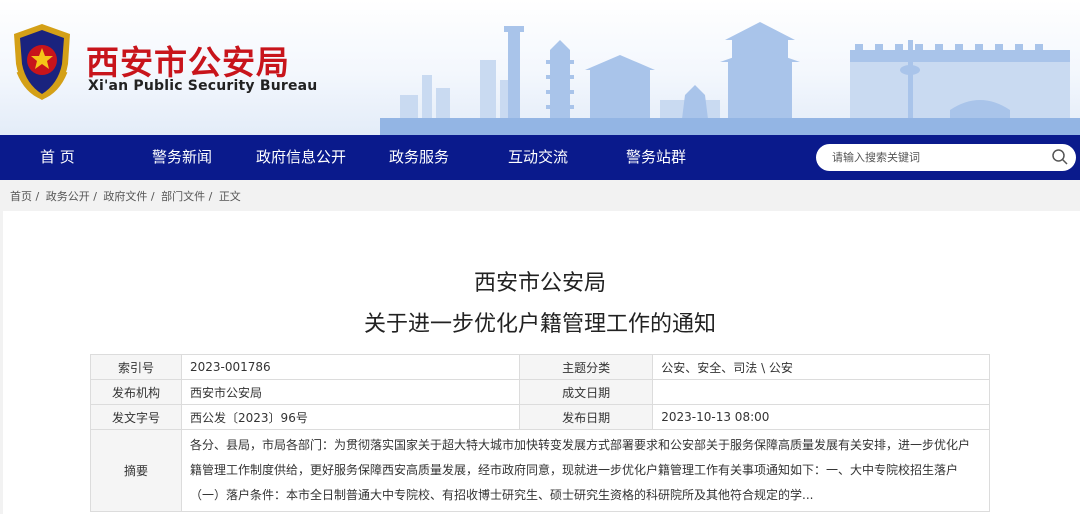  What do you see at coordinates (539, 283) in the screenshot?
I see `article-title-line1: 西安市公安局` at bounding box center [539, 283].